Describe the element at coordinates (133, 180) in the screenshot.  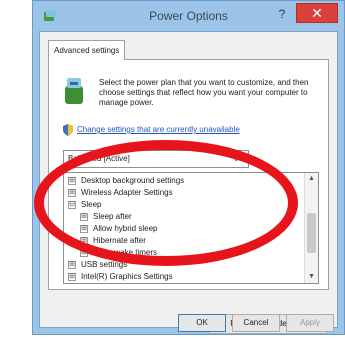
I see `tree-item-label: Desktop background settings` at that location.